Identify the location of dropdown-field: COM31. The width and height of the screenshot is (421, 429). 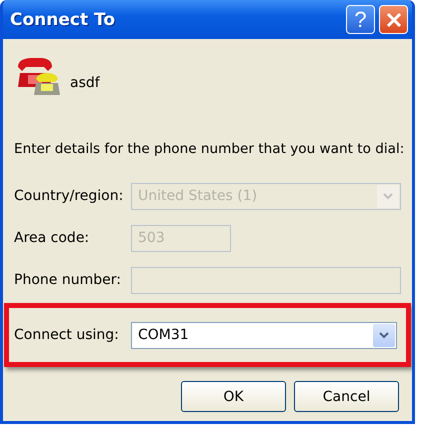
(264, 335).